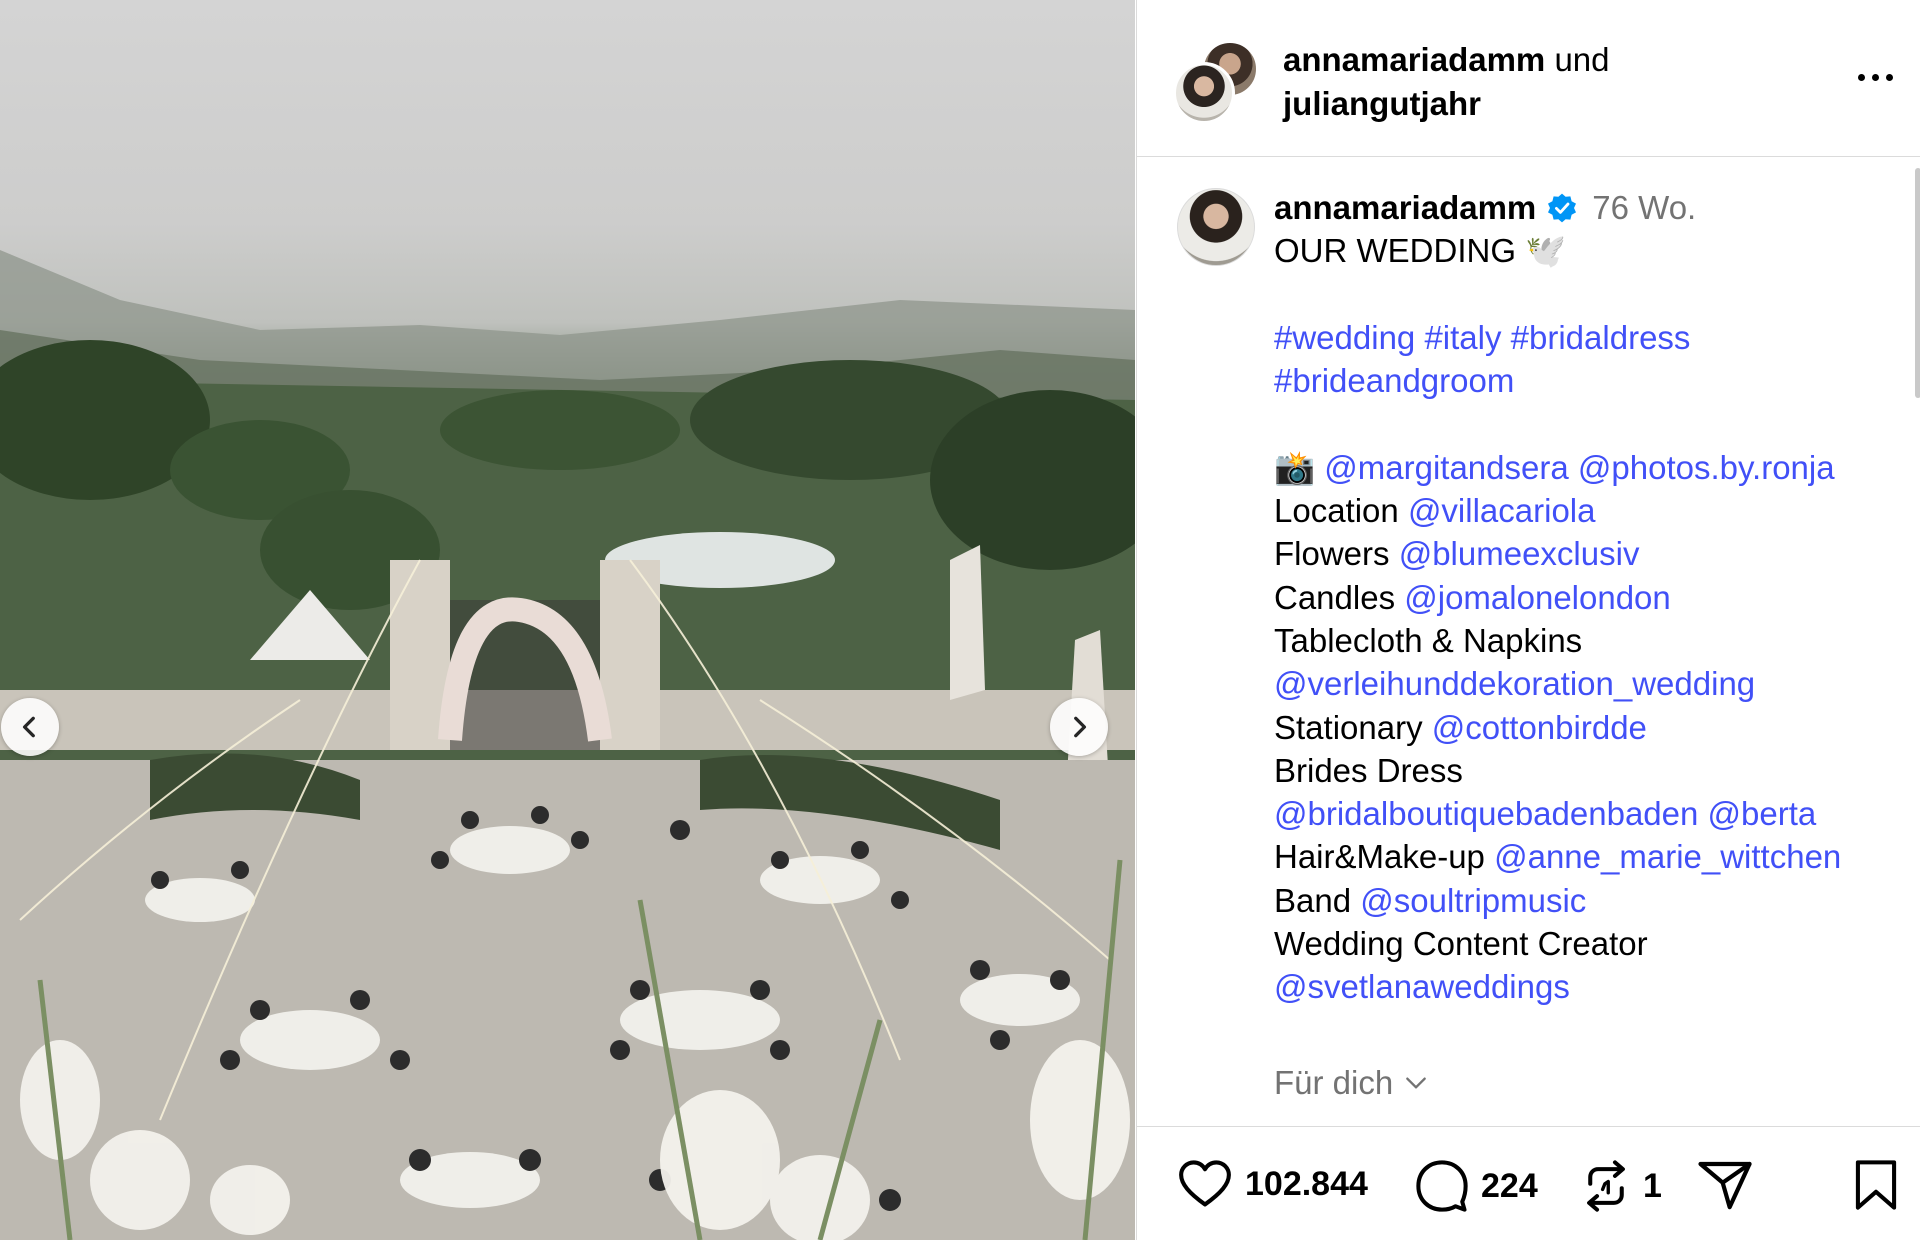  I want to click on like-button: 102.844, so click(1272, 1184).